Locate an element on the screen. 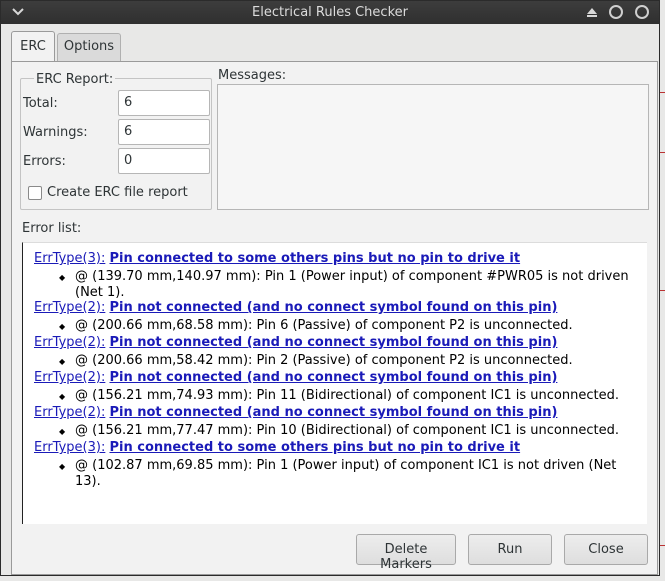  titlebar: Electrical Rules Checker is located at coordinates (330, 12).